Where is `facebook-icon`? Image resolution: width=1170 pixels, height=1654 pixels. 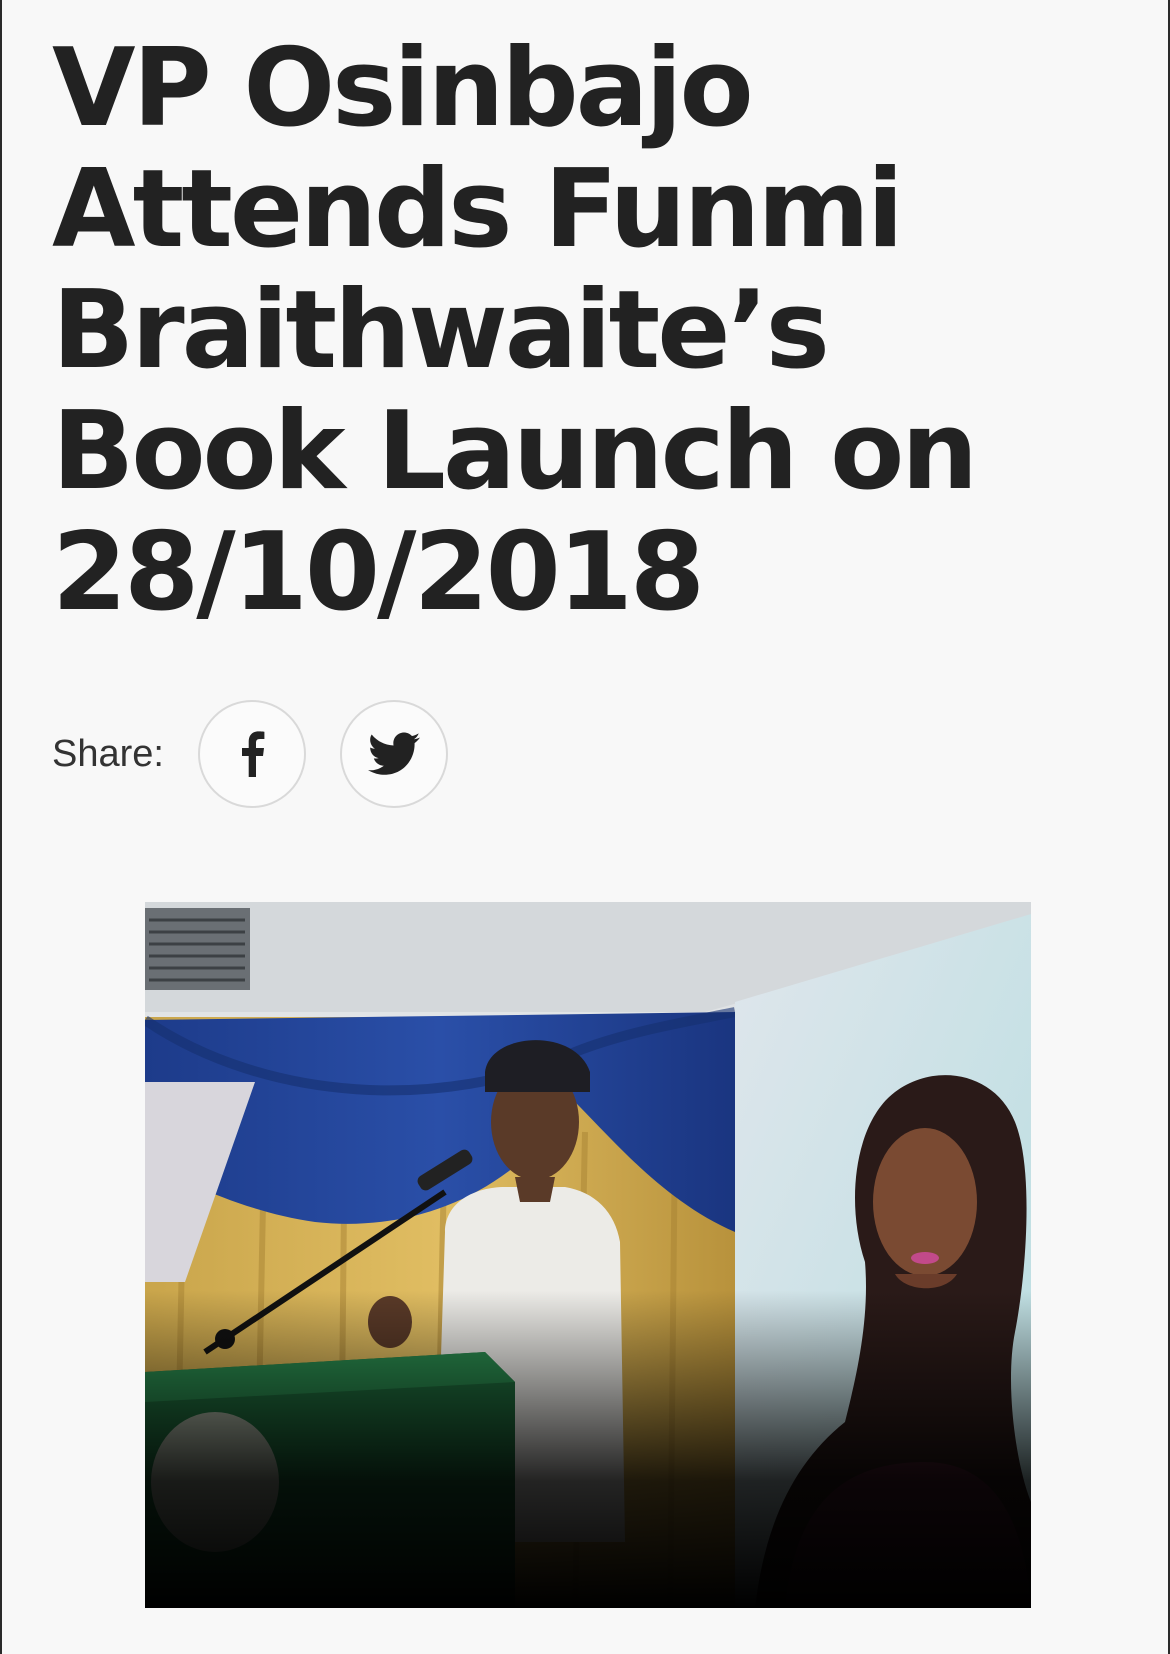
facebook-icon is located at coordinates (253, 754).